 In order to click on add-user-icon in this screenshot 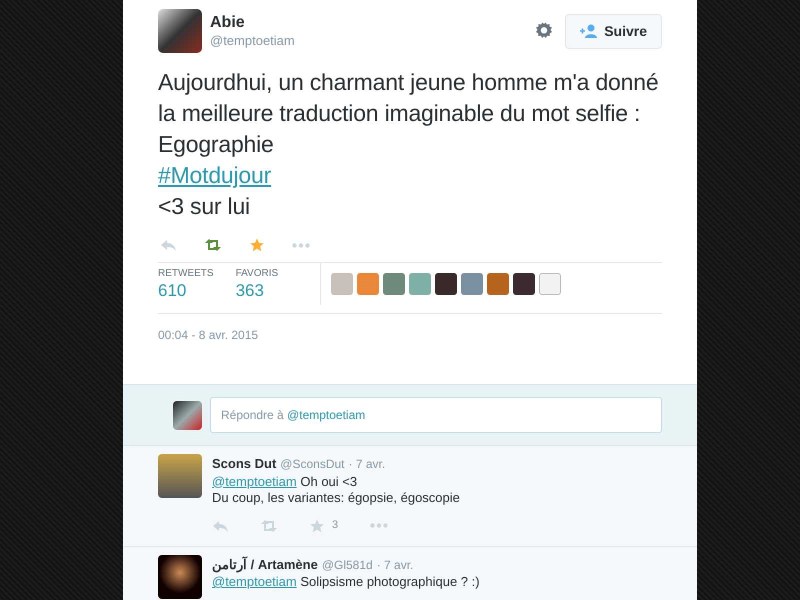, I will do `click(589, 31)`.